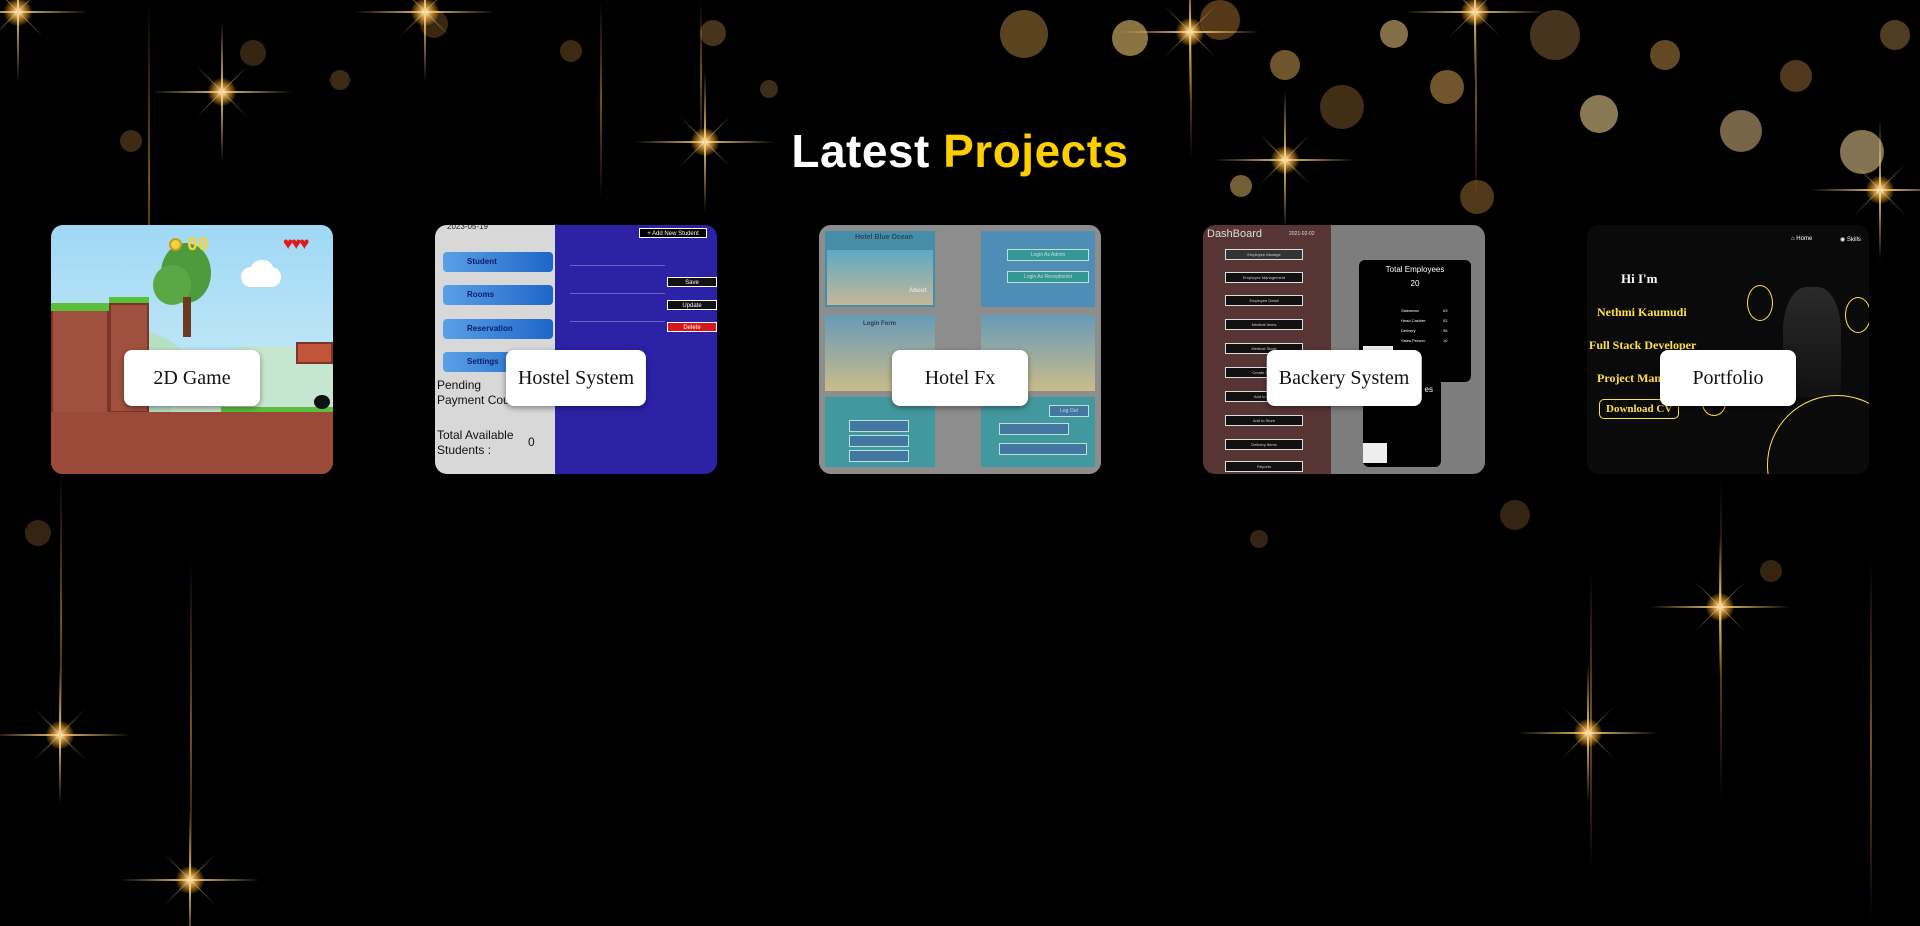 This screenshot has width=1920, height=926. I want to click on home-nav: ⌂ Home, so click(1802, 239).